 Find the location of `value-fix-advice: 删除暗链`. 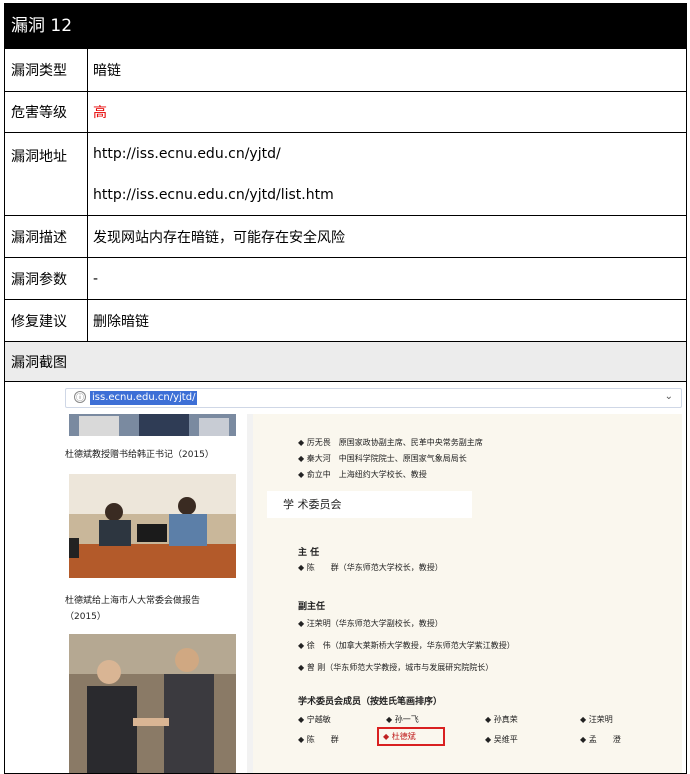

value-fix-advice: 删除暗链 is located at coordinates (121, 321).